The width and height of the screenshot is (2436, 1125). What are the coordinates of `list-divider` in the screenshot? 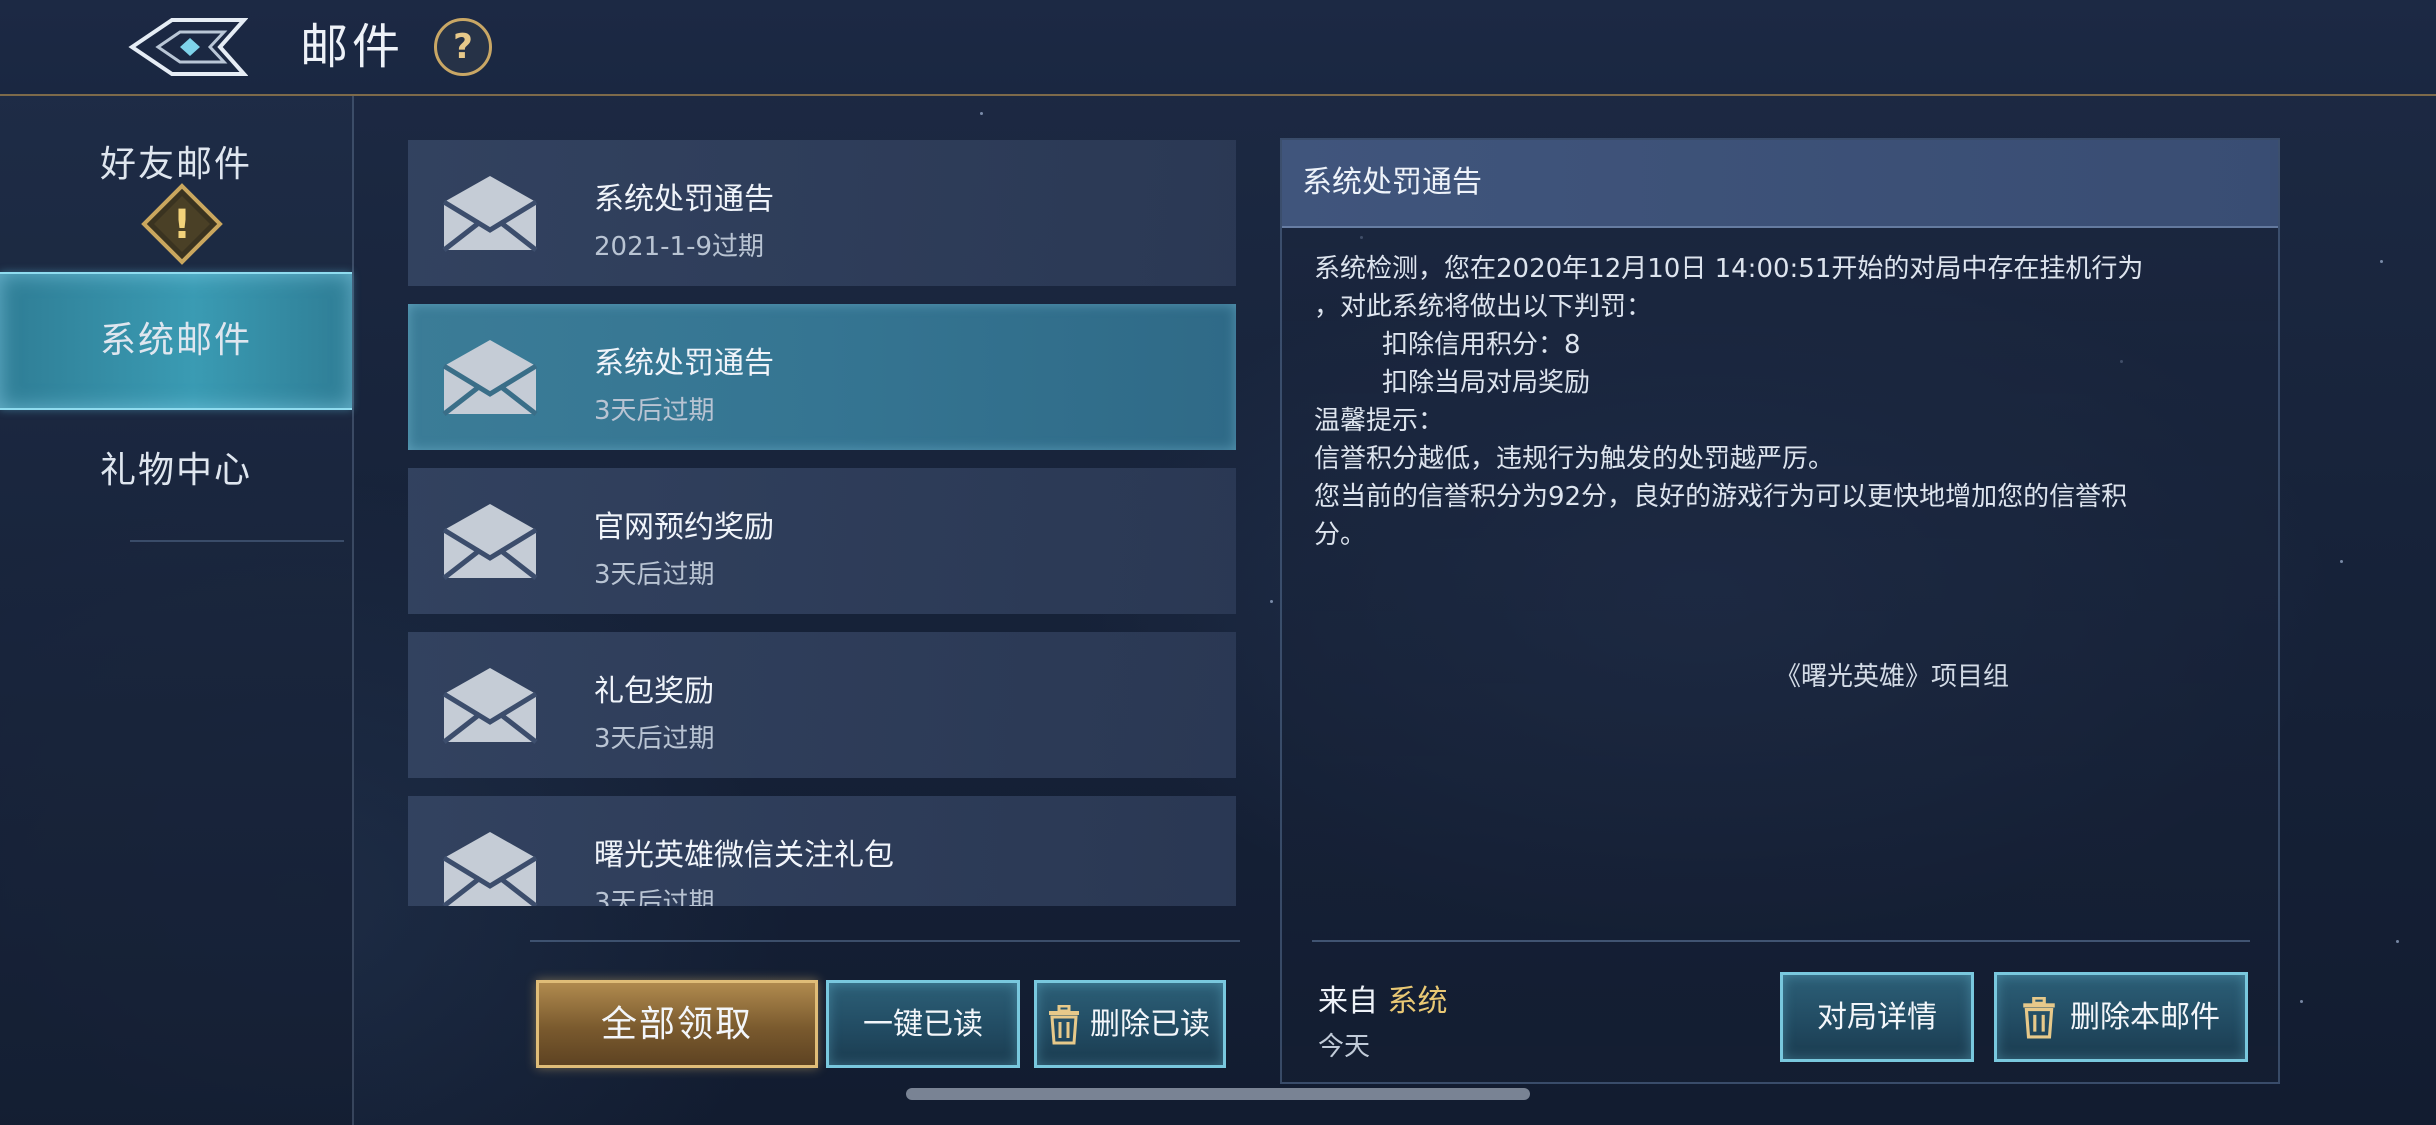 It's located at (885, 941).